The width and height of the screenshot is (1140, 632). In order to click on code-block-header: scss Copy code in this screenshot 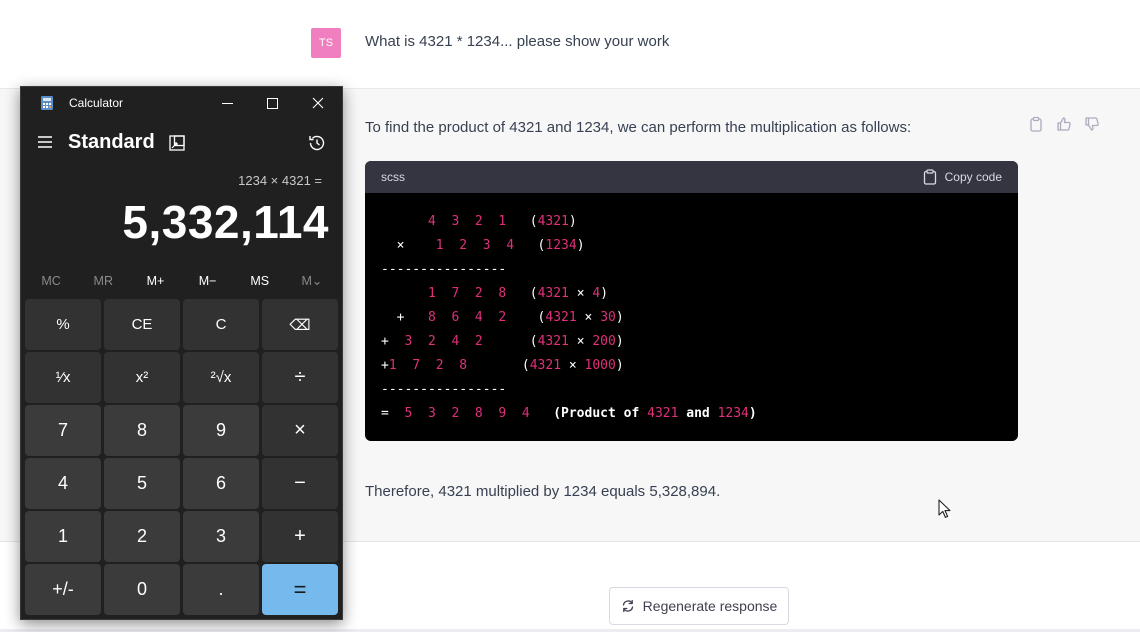, I will do `click(691, 177)`.